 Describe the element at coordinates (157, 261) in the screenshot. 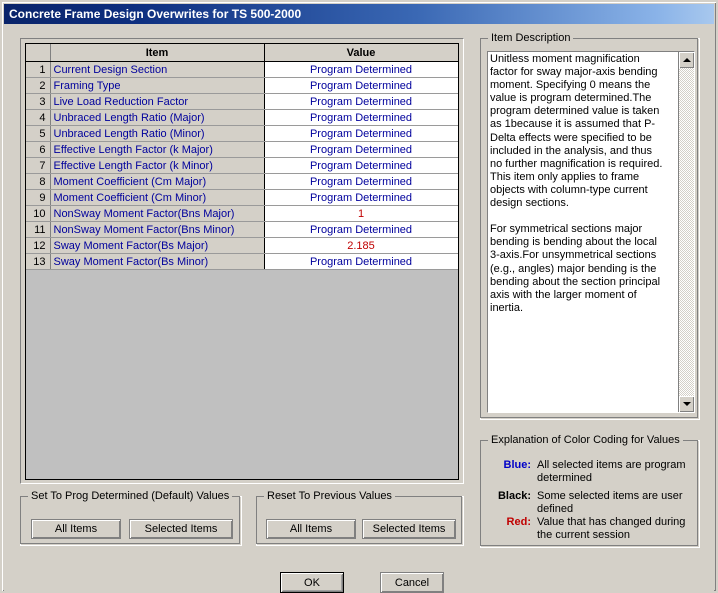

I see `row-item-label: Sway Moment Factor(Bs Minor)` at that location.